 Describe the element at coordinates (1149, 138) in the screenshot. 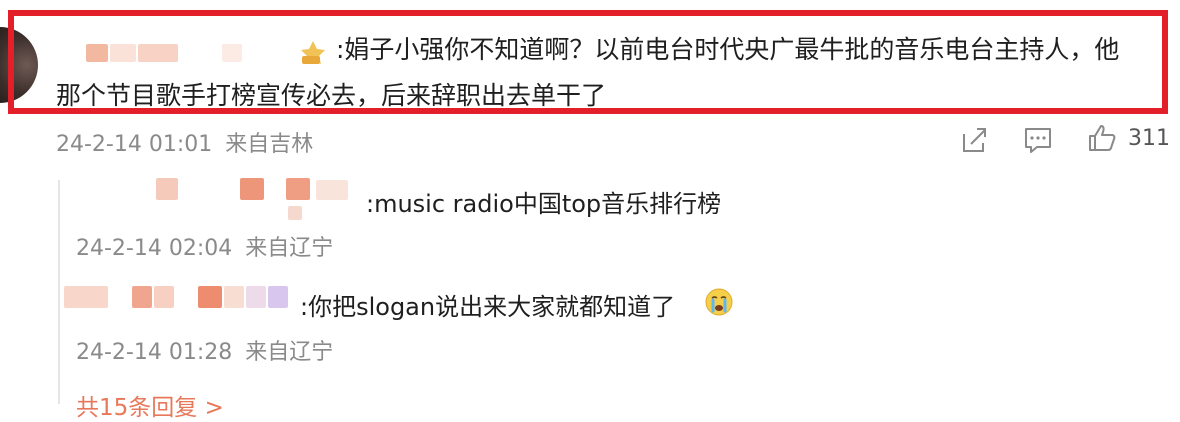

I see `like-count: 311` at that location.